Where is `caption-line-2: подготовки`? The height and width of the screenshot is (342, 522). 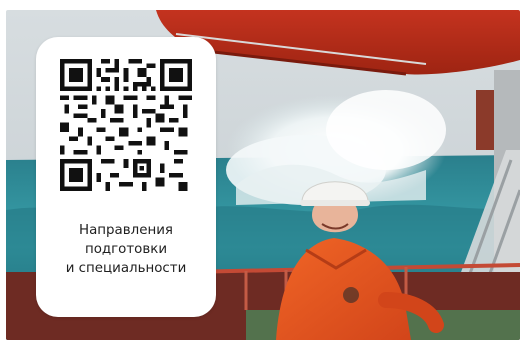
caption-line-2: подготовки is located at coordinates (126, 249).